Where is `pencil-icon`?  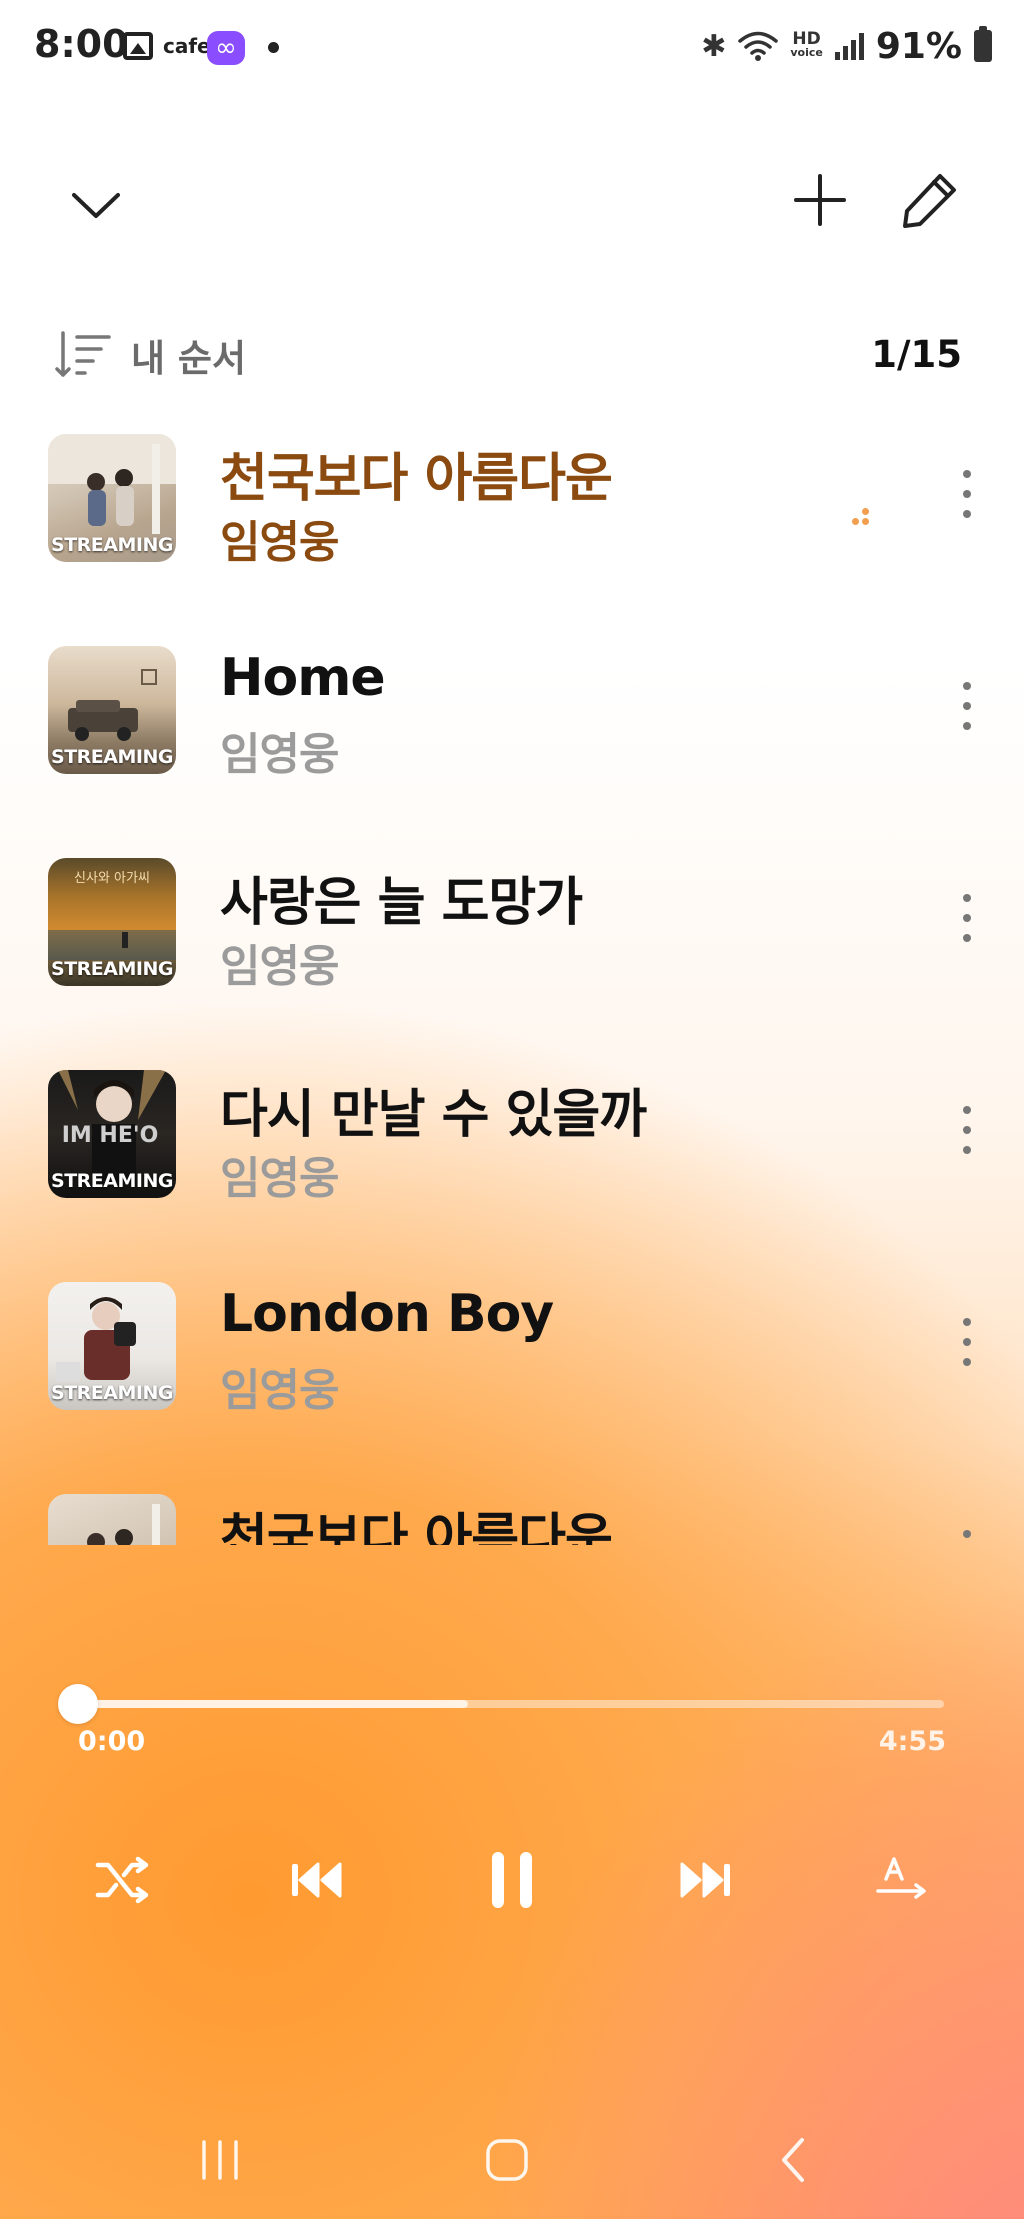 pencil-icon is located at coordinates (929, 201).